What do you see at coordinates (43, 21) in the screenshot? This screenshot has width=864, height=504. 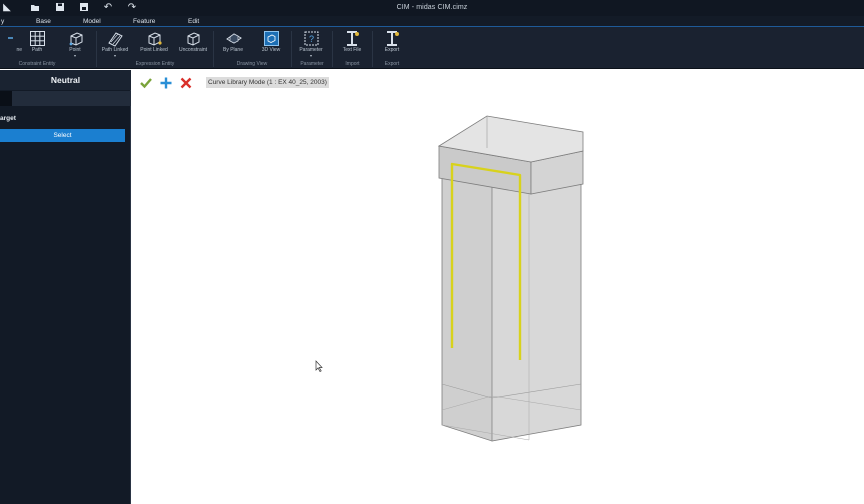 I see `menu-item-base: Base` at bounding box center [43, 21].